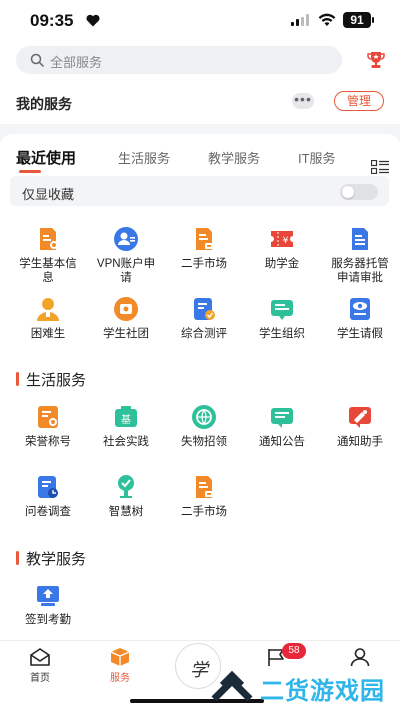 This screenshot has width=400, height=711. I want to click on watermark: 二货游戏园, so click(303, 687).